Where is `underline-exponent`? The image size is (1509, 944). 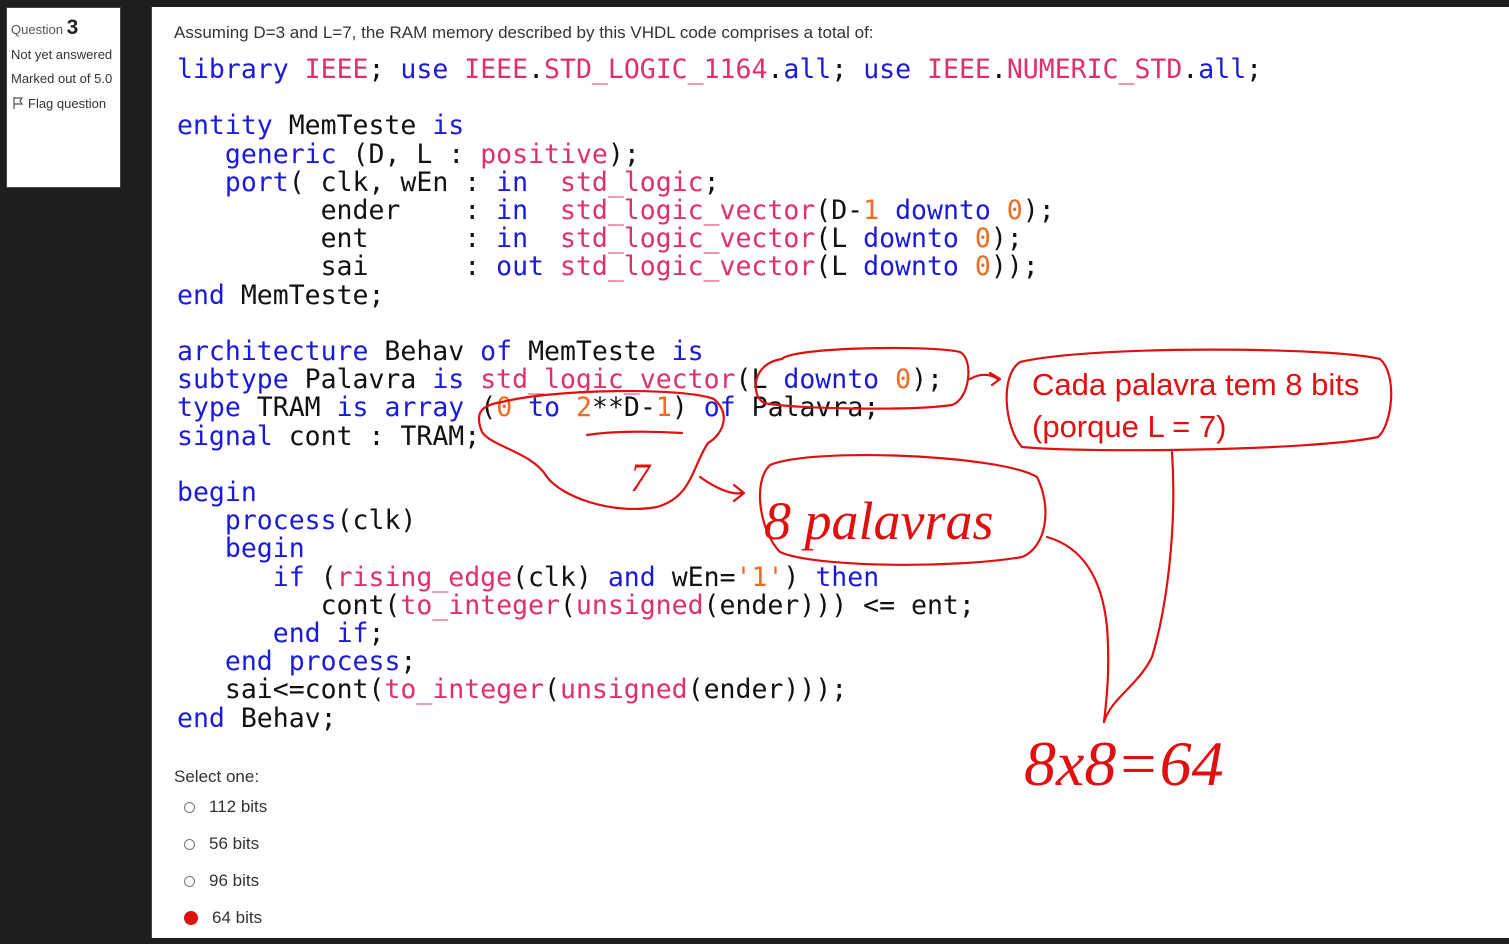 underline-exponent is located at coordinates (634, 433).